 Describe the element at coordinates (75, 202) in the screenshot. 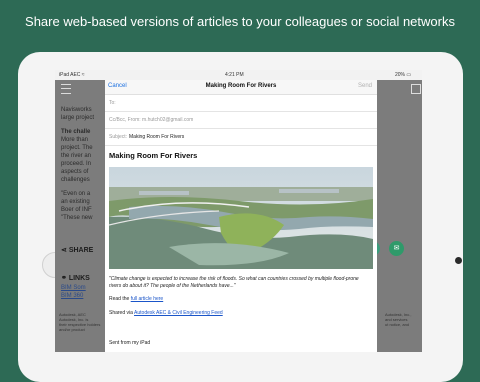

I see `bg-line: an existing` at that location.